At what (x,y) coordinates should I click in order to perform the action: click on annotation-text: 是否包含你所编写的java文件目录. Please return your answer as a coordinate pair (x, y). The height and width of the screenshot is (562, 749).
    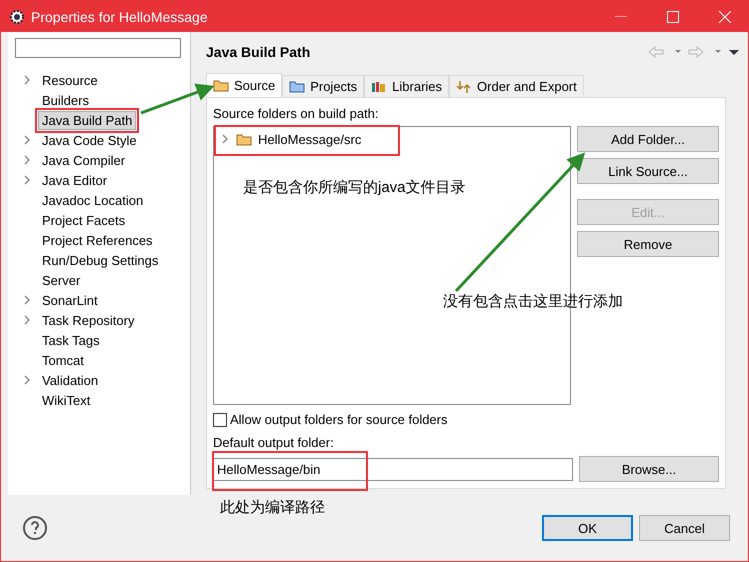
    Looking at the image, I should click on (354, 187).